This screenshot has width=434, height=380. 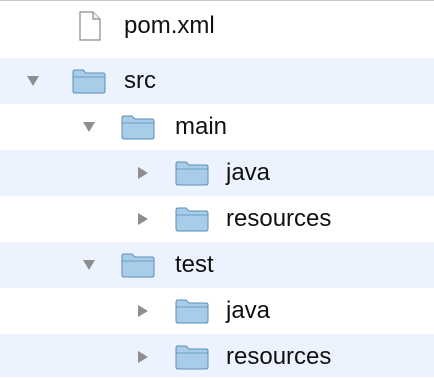 What do you see at coordinates (194, 264) in the screenshot?
I see `tree-item-label: test` at bounding box center [194, 264].